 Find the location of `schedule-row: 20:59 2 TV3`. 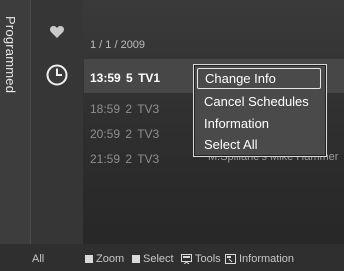

schedule-row: 20:59 2 TV3 is located at coordinates (124, 134).